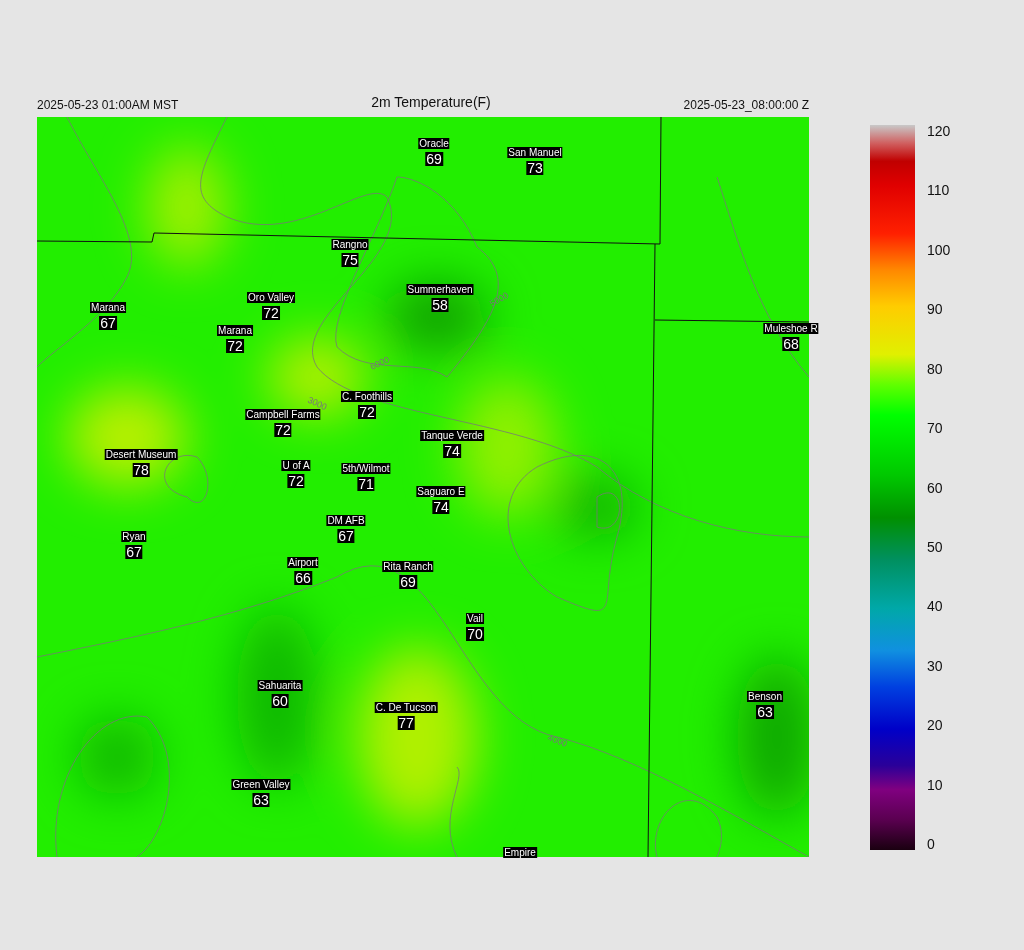 The height and width of the screenshot is (950, 1024). What do you see at coordinates (141, 454) in the screenshot?
I see `station-name: Desert Museum` at bounding box center [141, 454].